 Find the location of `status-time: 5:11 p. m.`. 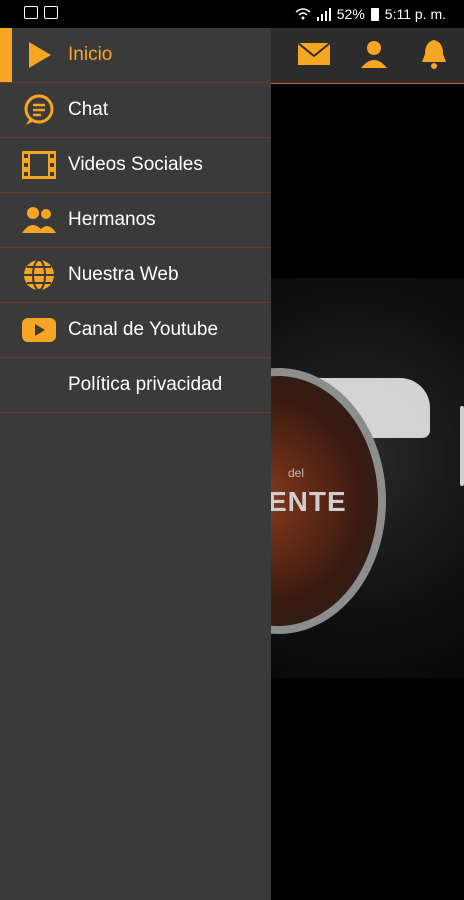

status-time: 5:11 p. m. is located at coordinates (415, 14).